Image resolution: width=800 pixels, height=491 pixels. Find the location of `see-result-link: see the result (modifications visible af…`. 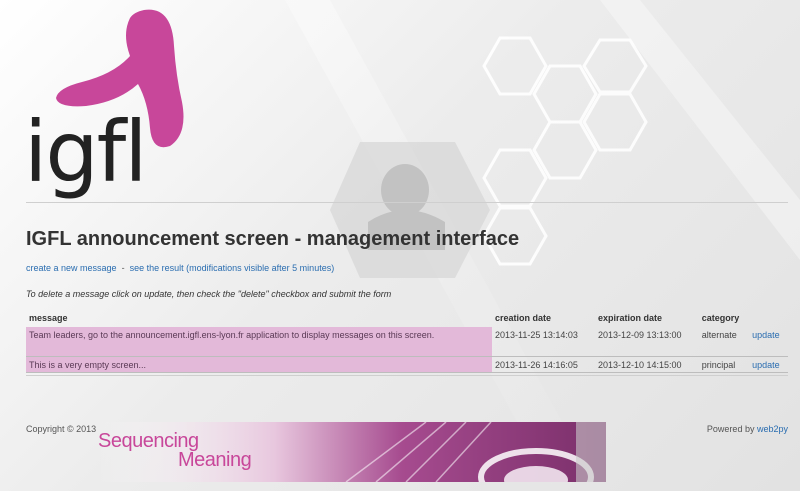

see-result-link: see the result (modifications visible af… is located at coordinates (232, 268).